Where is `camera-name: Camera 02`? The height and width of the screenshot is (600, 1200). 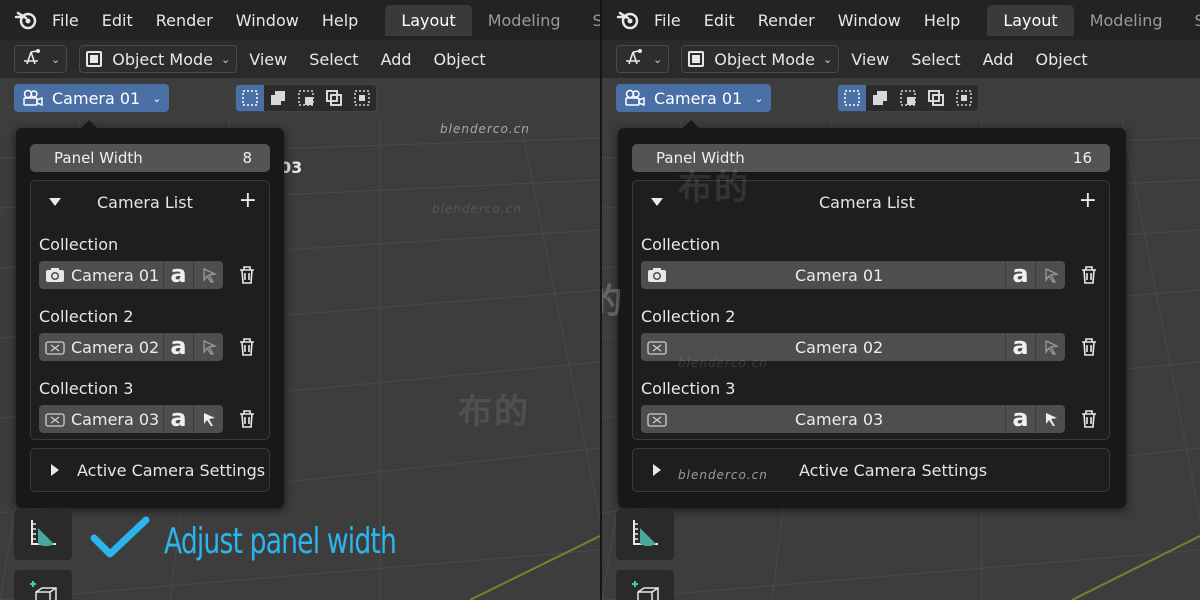 camera-name: Camera 02 is located at coordinates (839, 347).